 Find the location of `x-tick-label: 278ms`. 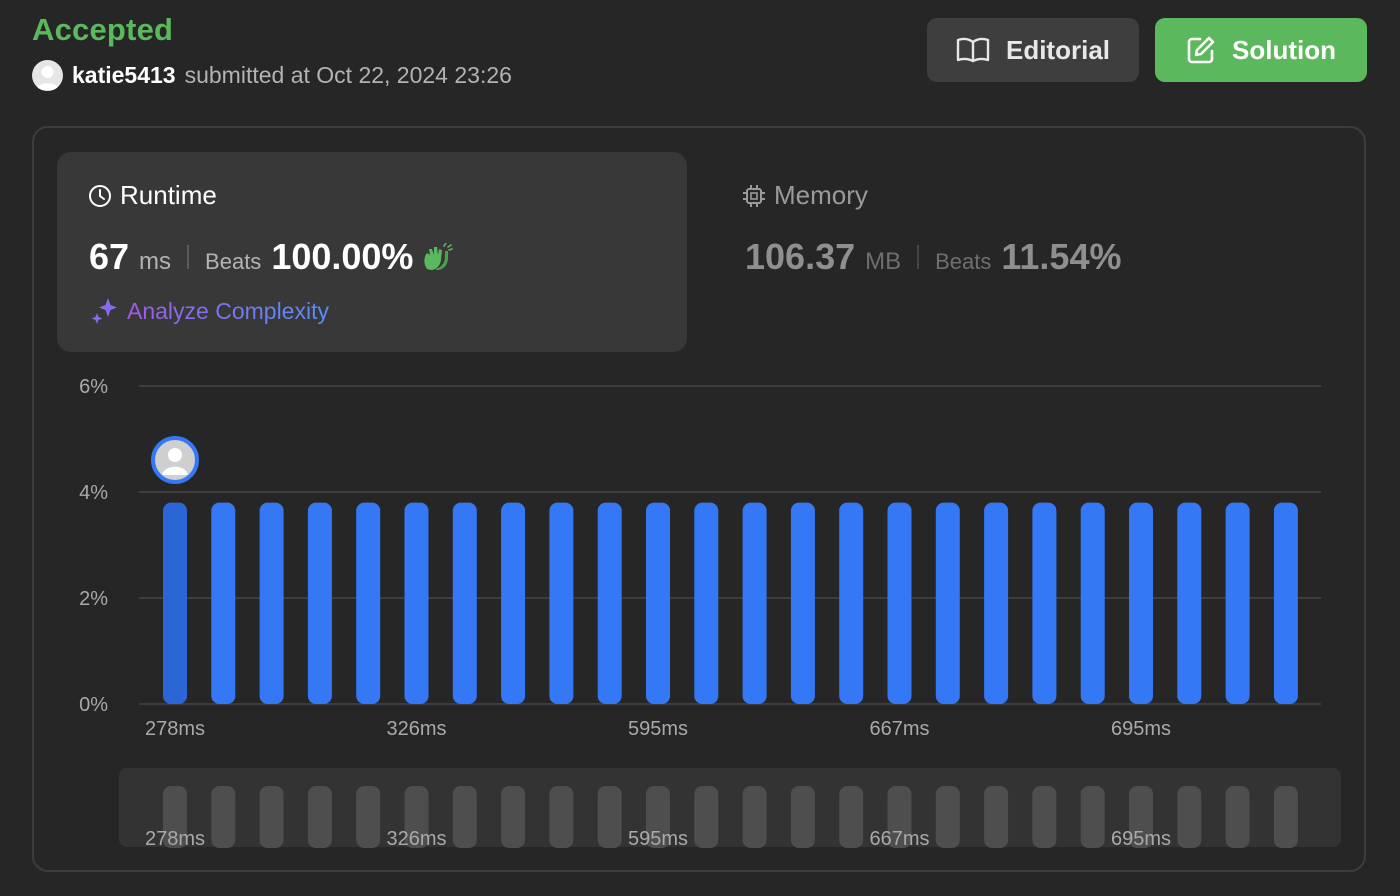

x-tick-label: 278ms is located at coordinates (175, 729).